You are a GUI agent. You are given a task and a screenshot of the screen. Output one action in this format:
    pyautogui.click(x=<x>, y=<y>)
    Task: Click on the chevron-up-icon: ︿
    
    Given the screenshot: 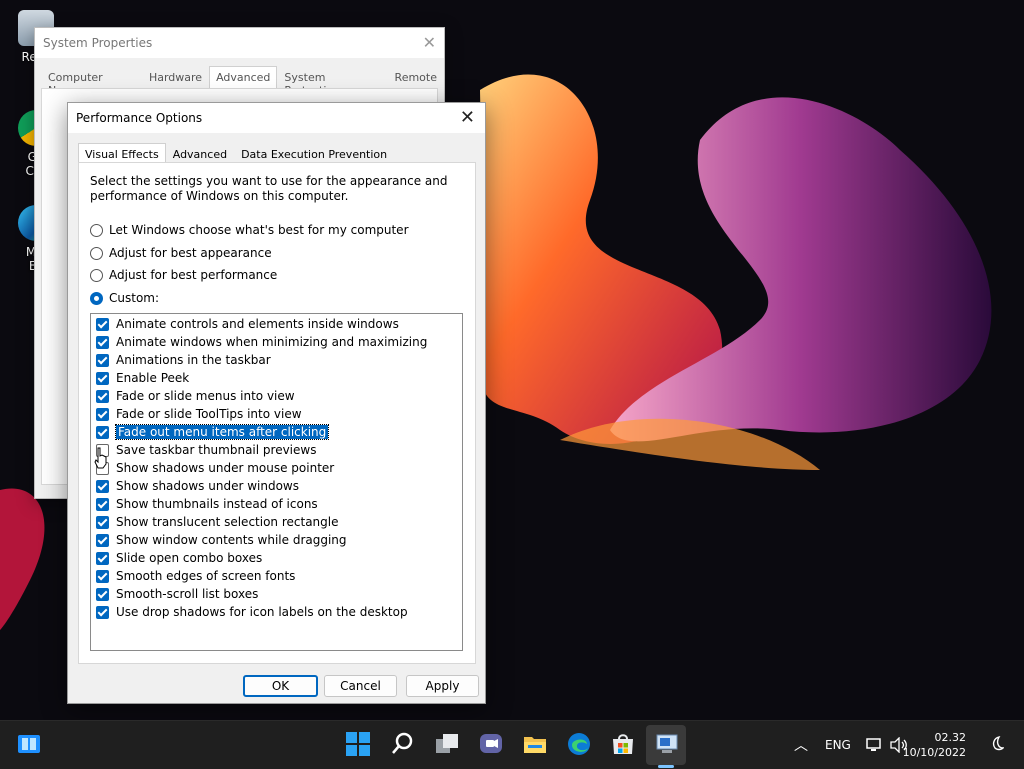 What is the action you would take?
    pyautogui.click(x=801, y=746)
    